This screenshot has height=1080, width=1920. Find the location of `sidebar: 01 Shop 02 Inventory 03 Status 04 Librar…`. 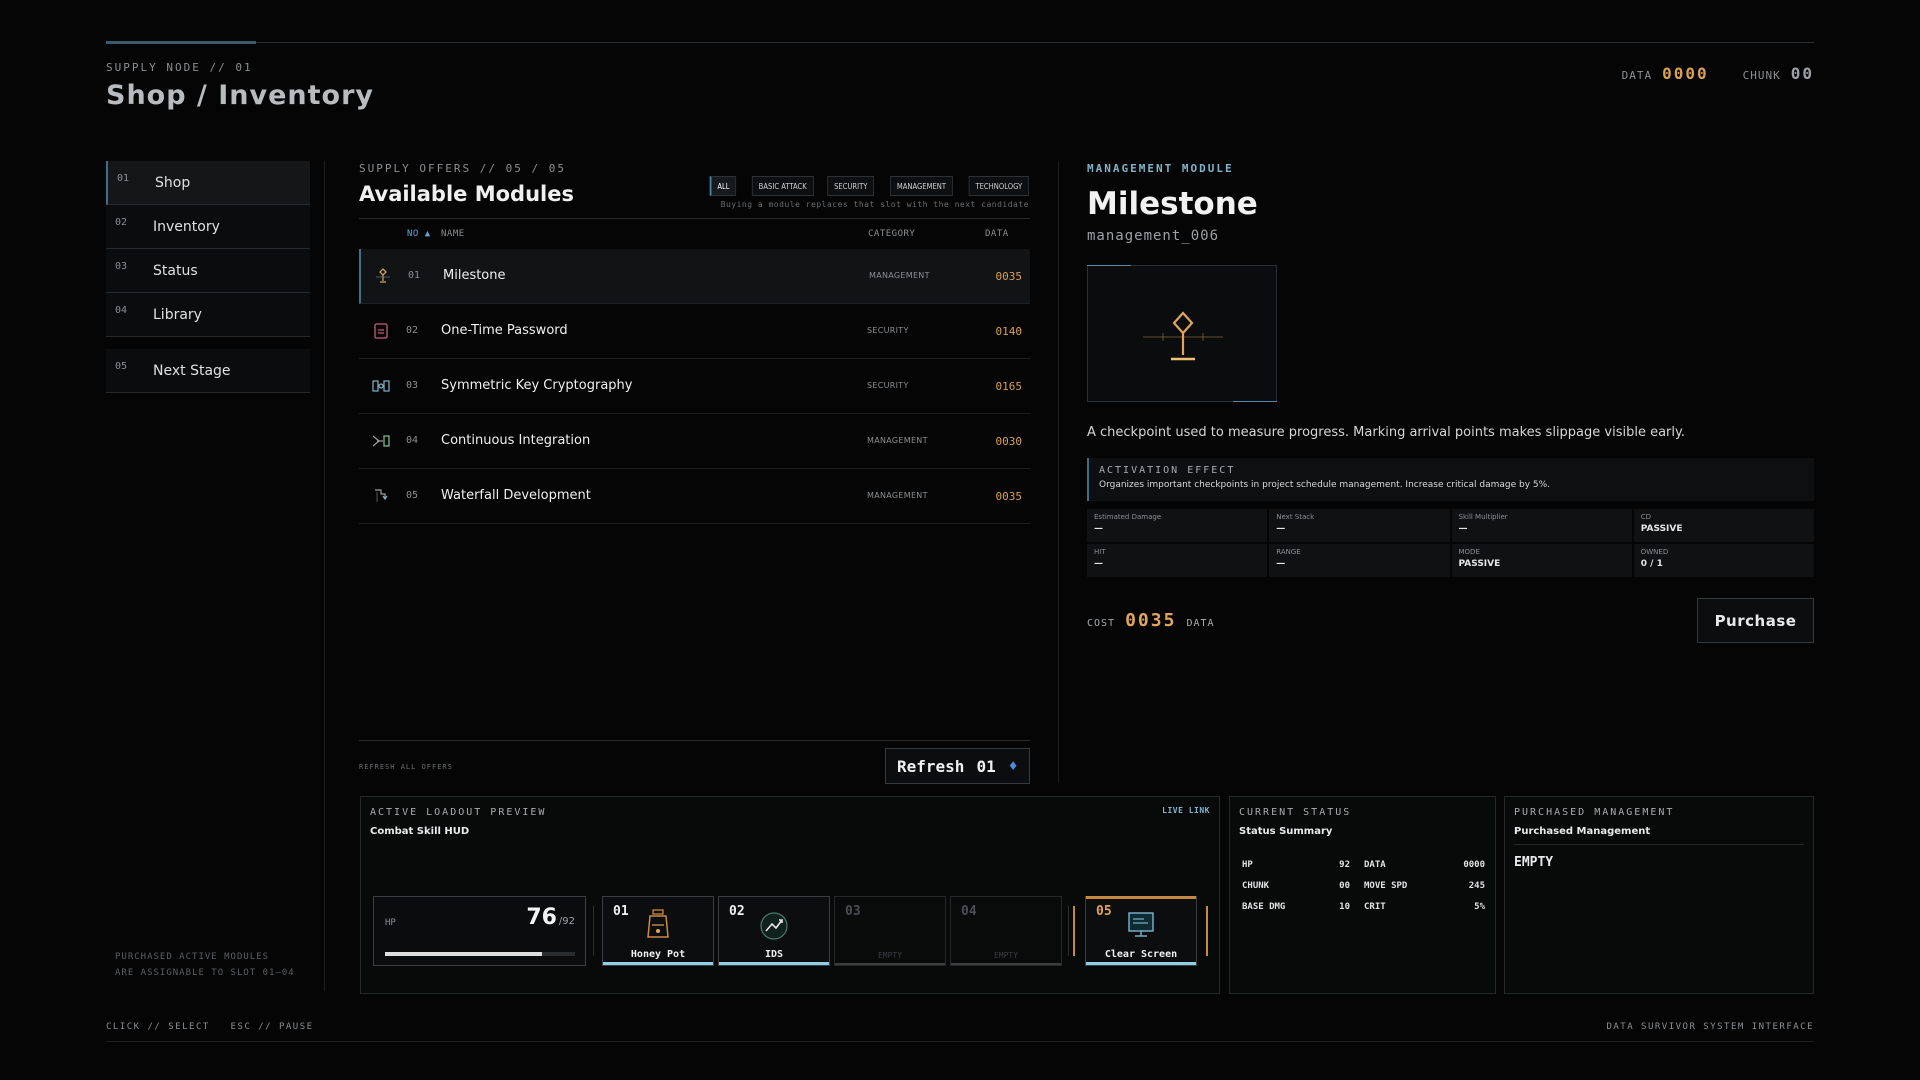

sidebar: 01 Shop 02 Inventory 03 Status 04 Librar… is located at coordinates (208, 277).